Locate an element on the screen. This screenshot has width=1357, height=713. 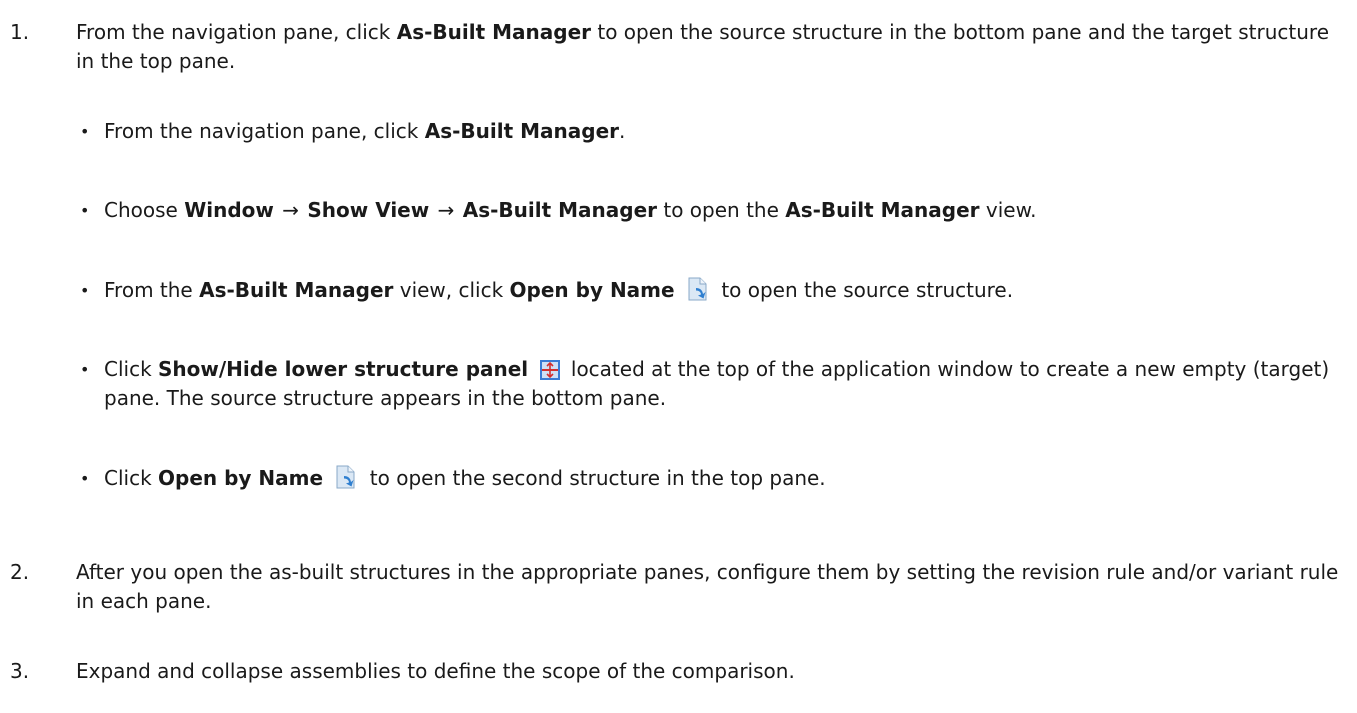
ui-term: Show/Hide lower structure panel is located at coordinates (343, 369).